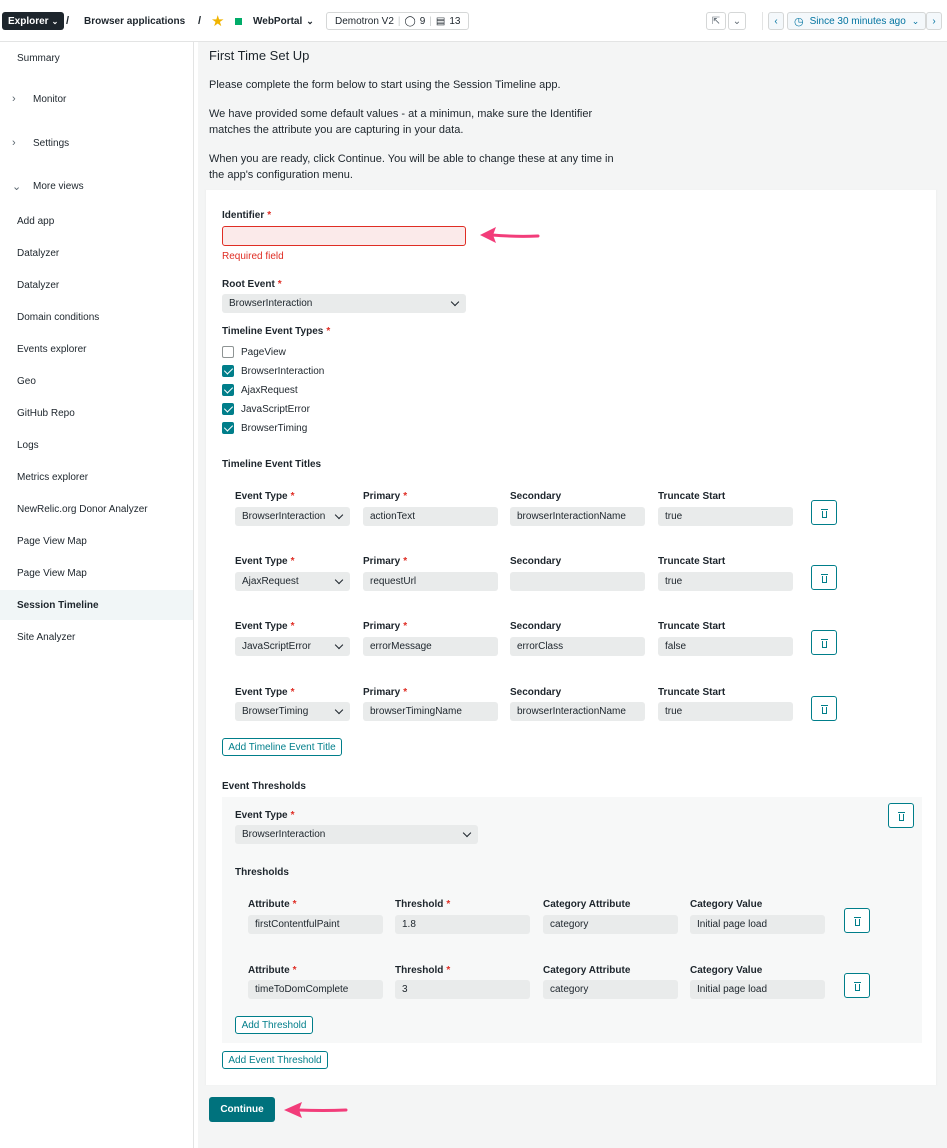 The height and width of the screenshot is (1148, 947). Describe the element at coordinates (217, 21) in the screenshot. I see `favorite-star-icon: ★` at that location.